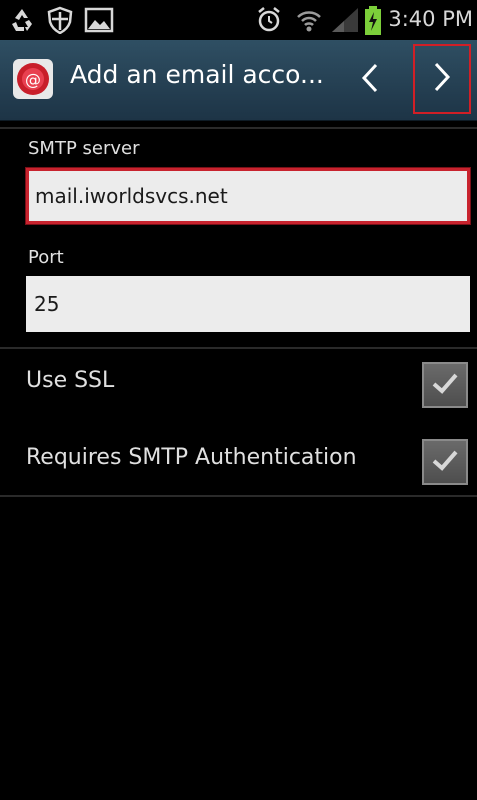  What do you see at coordinates (248, 196) in the screenshot?
I see `smtp-server-input: mail.iworldsvcs.net` at bounding box center [248, 196].